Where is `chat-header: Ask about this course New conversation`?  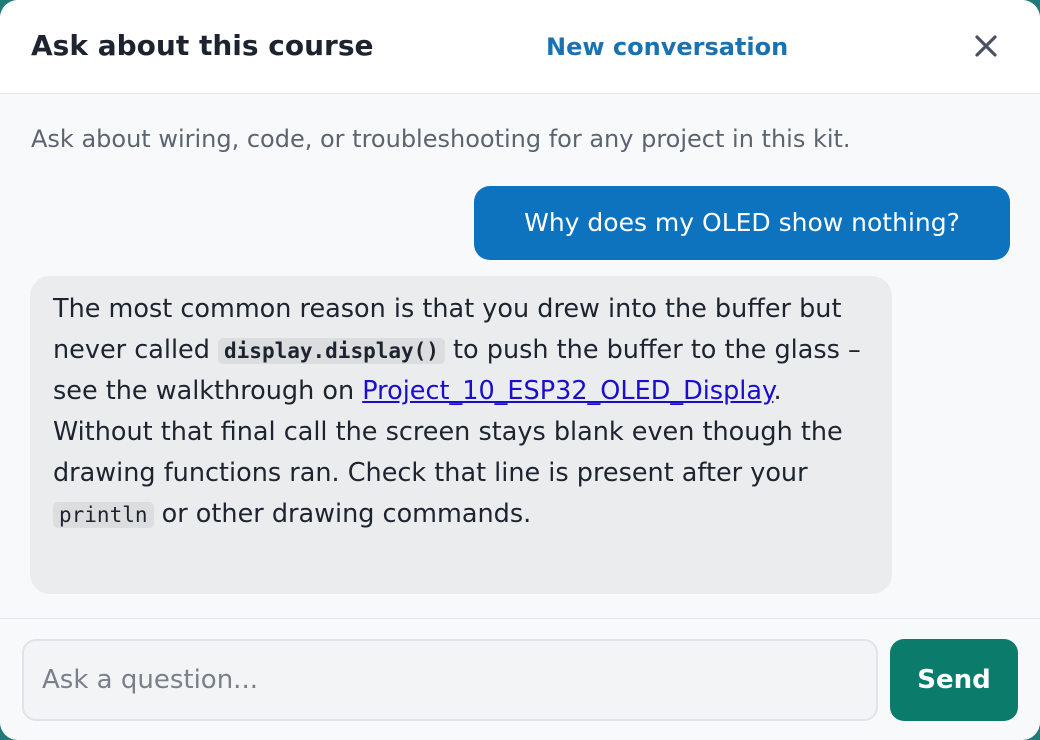
chat-header: Ask about this course New conversation is located at coordinates (520, 47).